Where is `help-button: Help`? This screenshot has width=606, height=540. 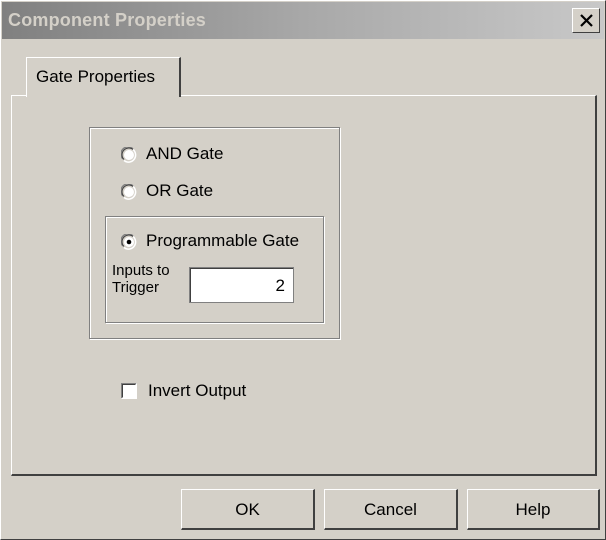
help-button: Help is located at coordinates (533, 509).